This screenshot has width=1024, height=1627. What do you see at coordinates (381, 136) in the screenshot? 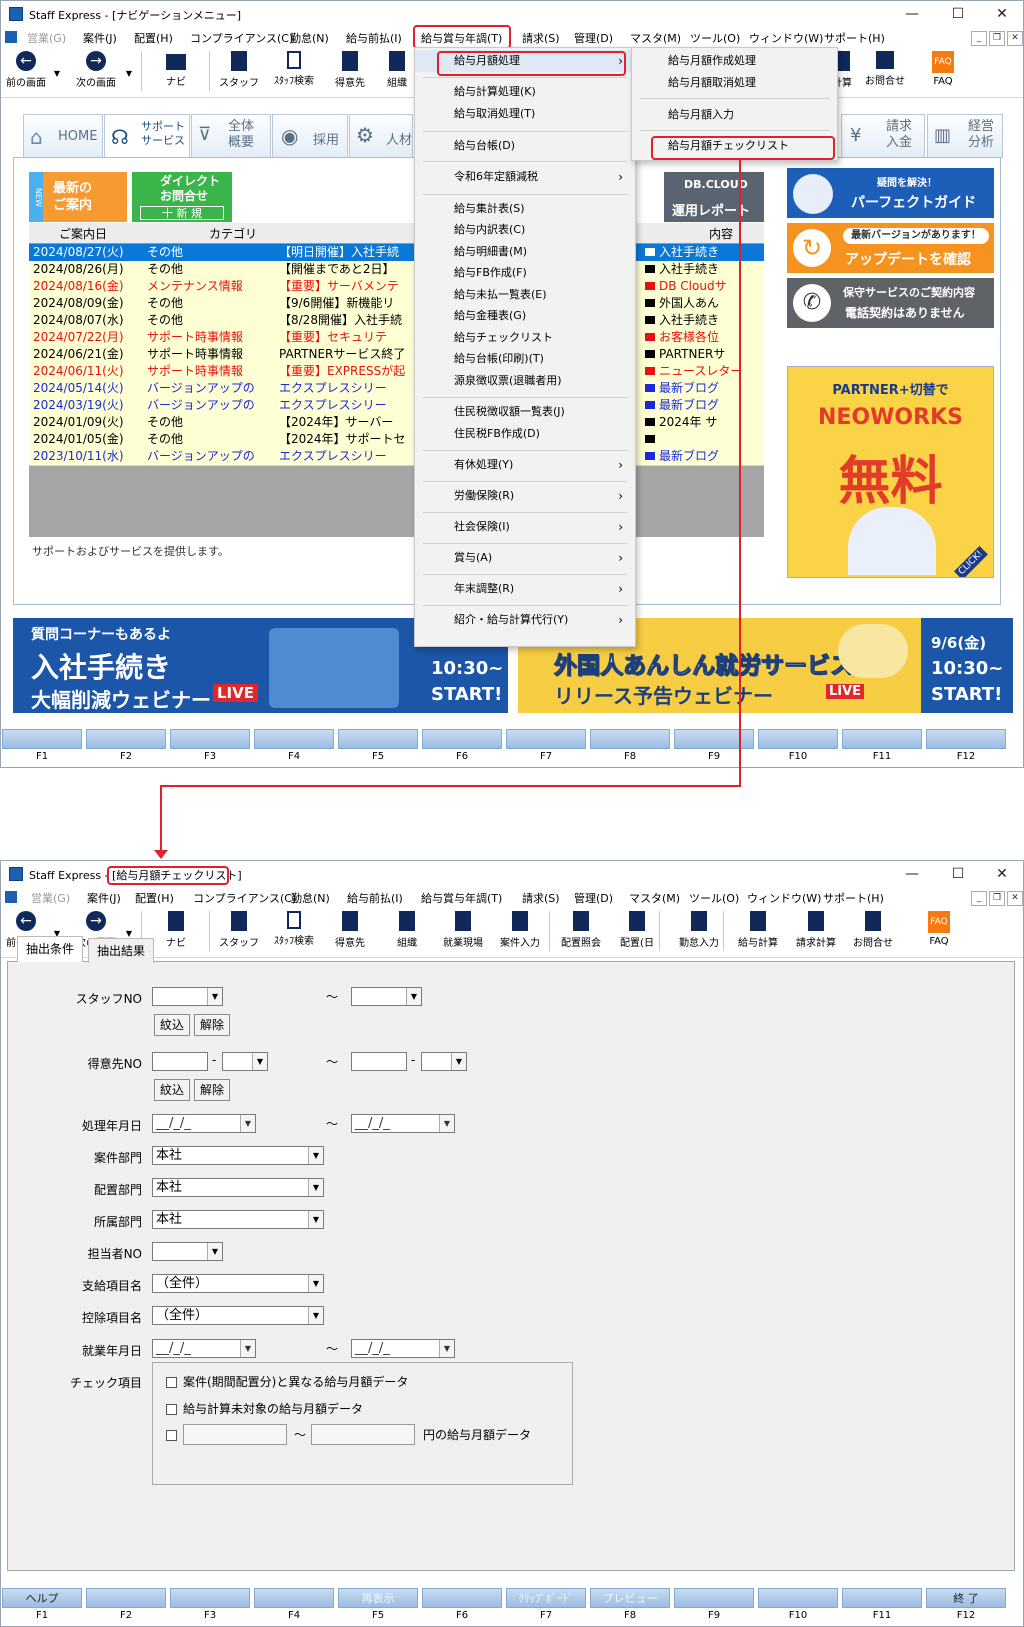
I see `tab-talent: ⚙ 人材` at bounding box center [381, 136].